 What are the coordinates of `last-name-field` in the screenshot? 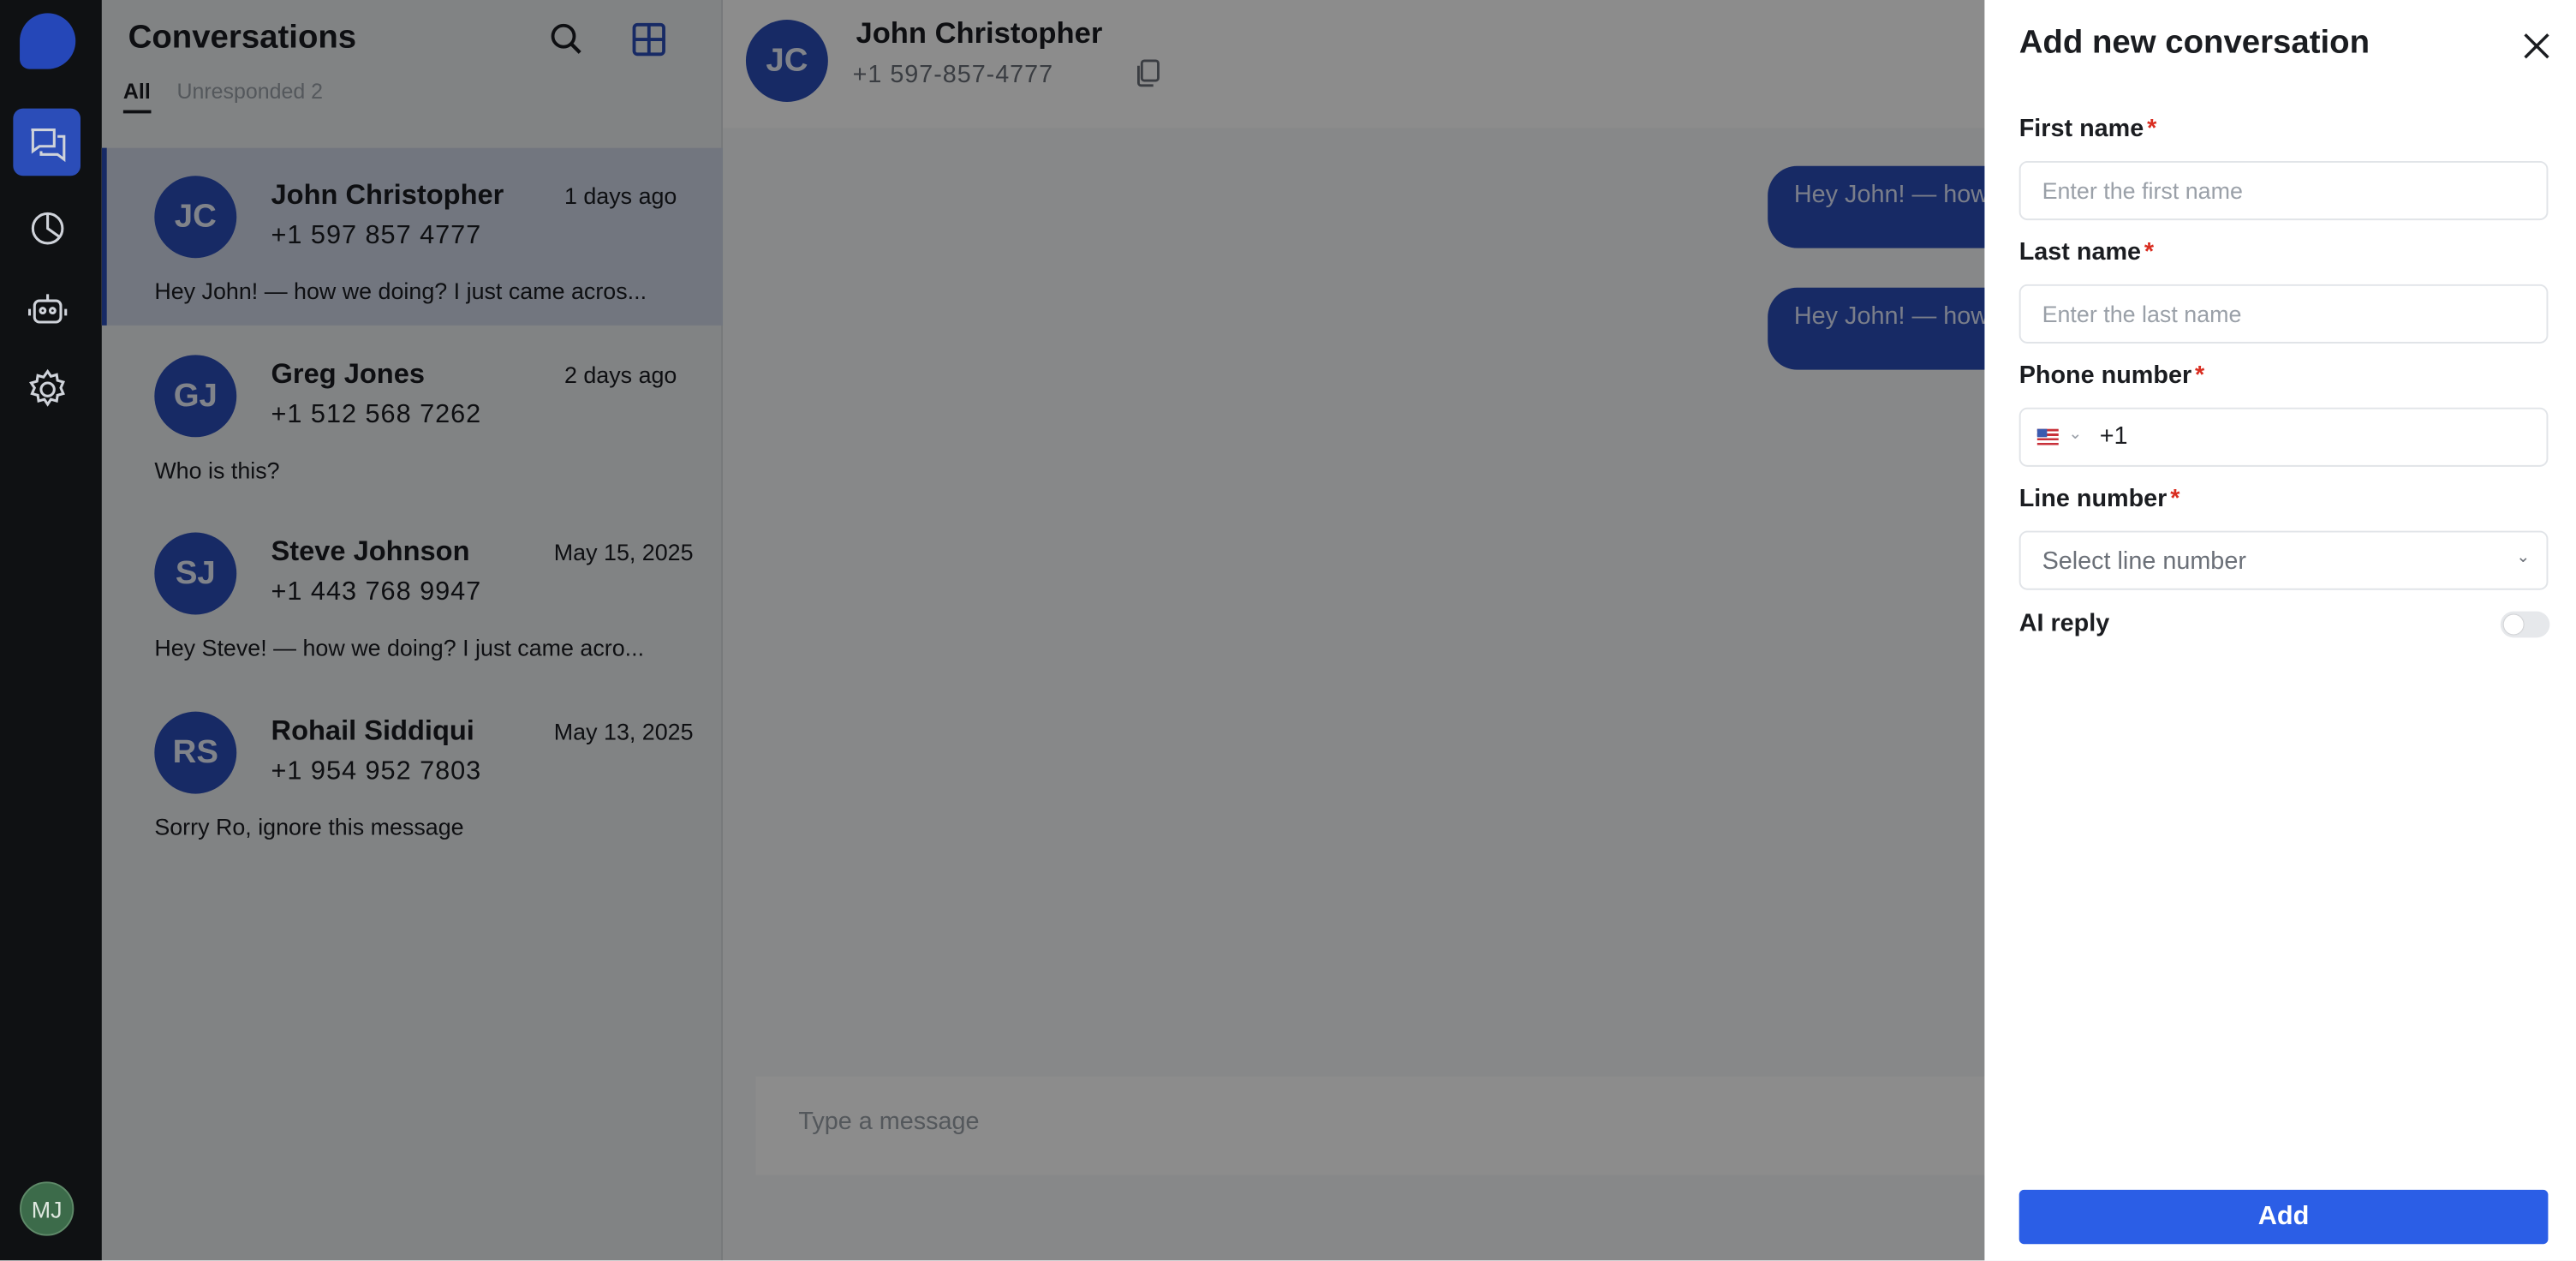 It's located at (2283, 314).